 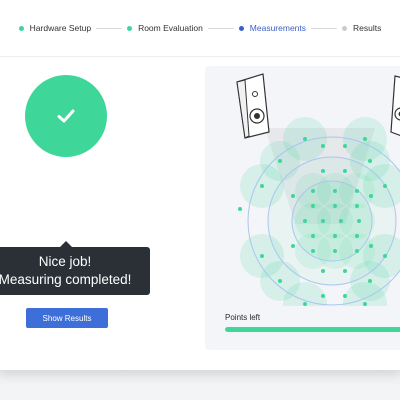 I want to click on step-label: Measurements, so click(x=278, y=28).